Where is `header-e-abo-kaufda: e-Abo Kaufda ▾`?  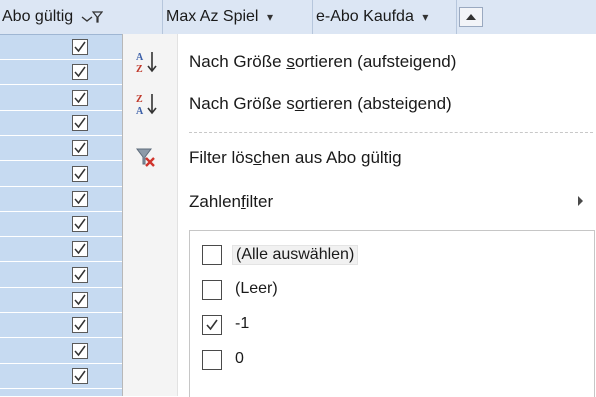
header-e-abo-kaufda: e-Abo Kaufda ▾ is located at coordinates (384, 17).